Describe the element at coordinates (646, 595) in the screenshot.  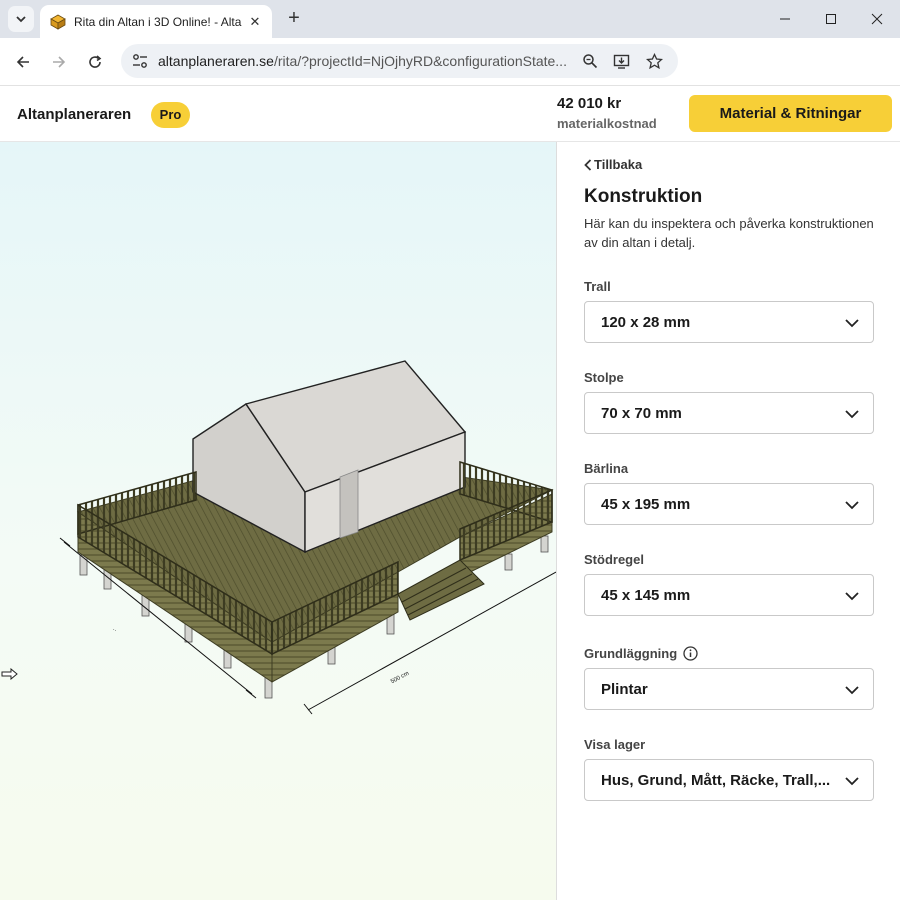
I see `select-value: 45 x 145 mm` at that location.